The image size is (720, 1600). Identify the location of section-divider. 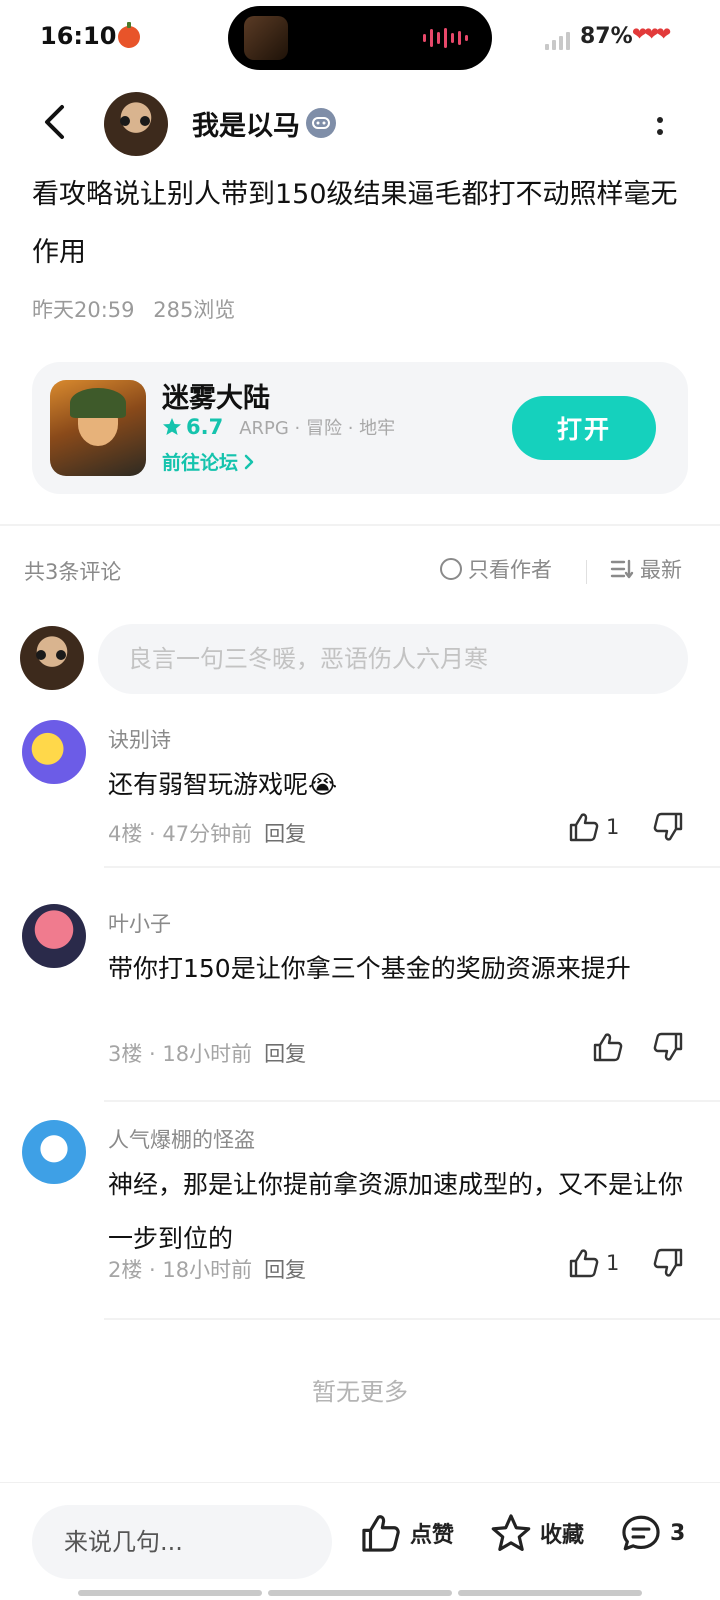
(360, 525).